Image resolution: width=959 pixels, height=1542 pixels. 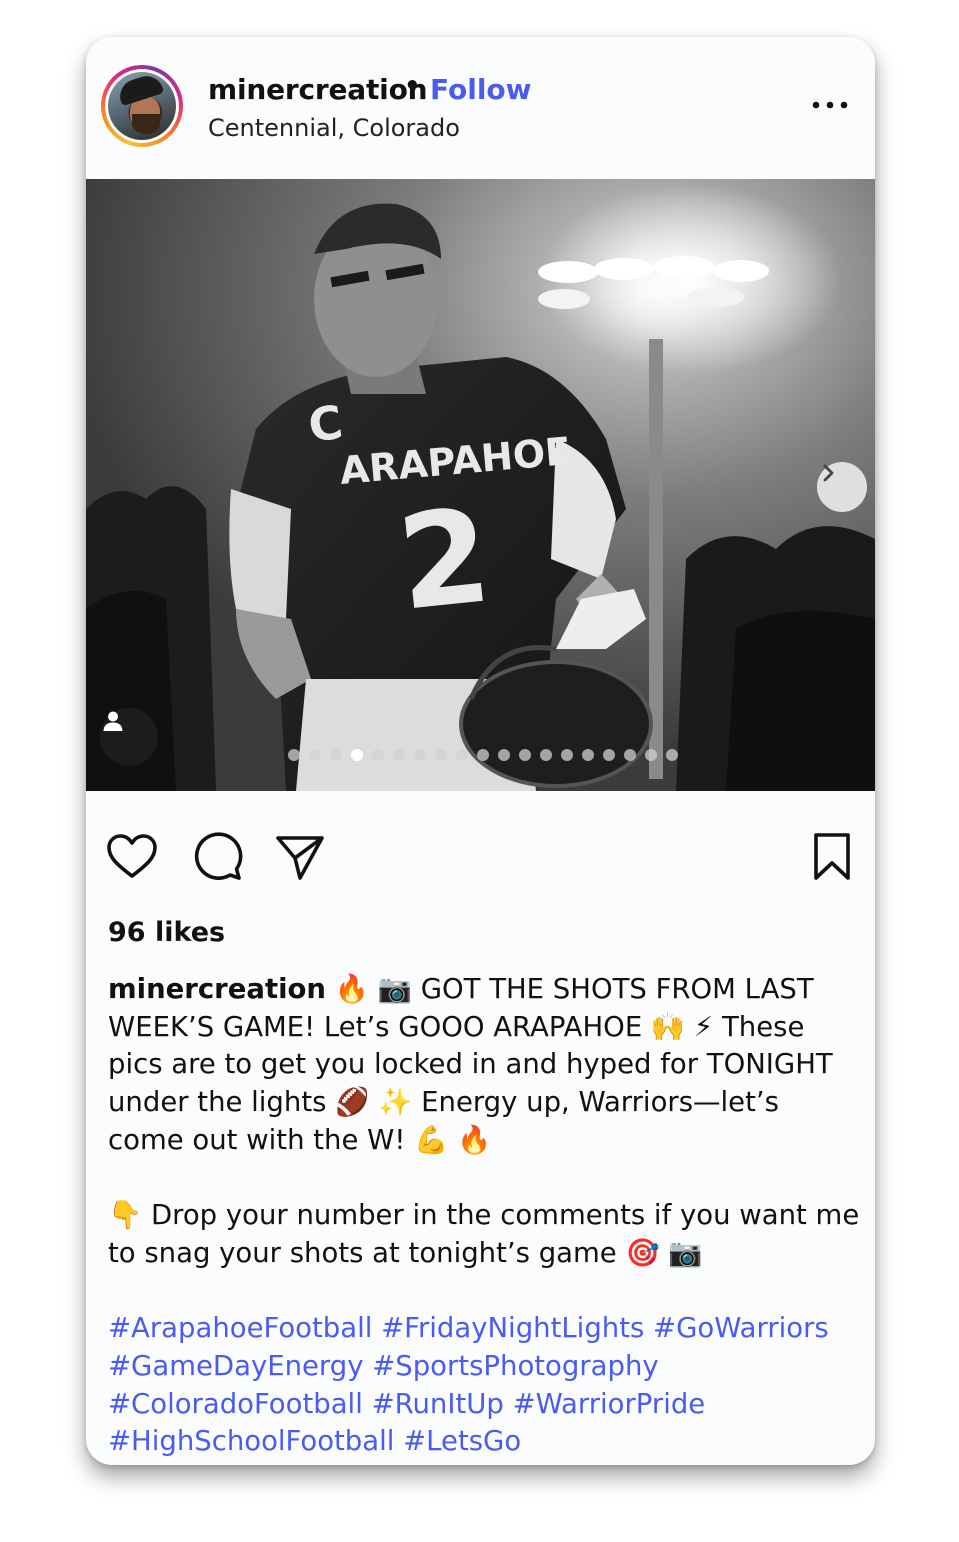 I want to click on comment-icon, so click(x=217, y=857).